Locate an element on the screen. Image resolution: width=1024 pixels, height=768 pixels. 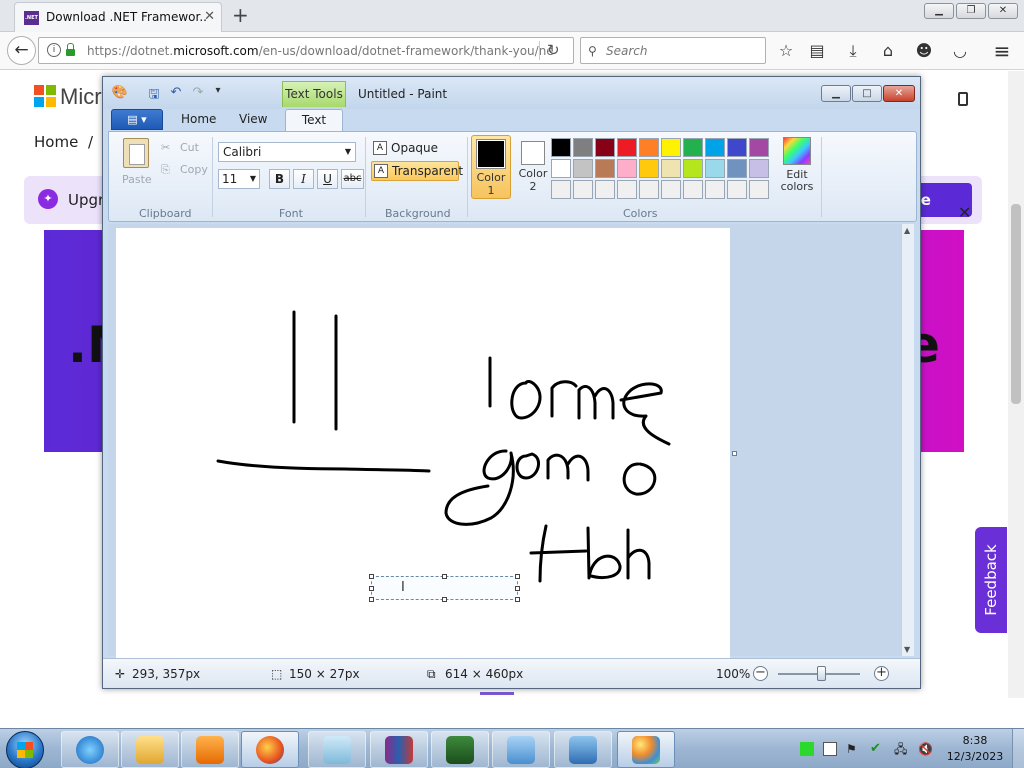
scroll-up-icon: ▲ is located at coordinates (907, 230).